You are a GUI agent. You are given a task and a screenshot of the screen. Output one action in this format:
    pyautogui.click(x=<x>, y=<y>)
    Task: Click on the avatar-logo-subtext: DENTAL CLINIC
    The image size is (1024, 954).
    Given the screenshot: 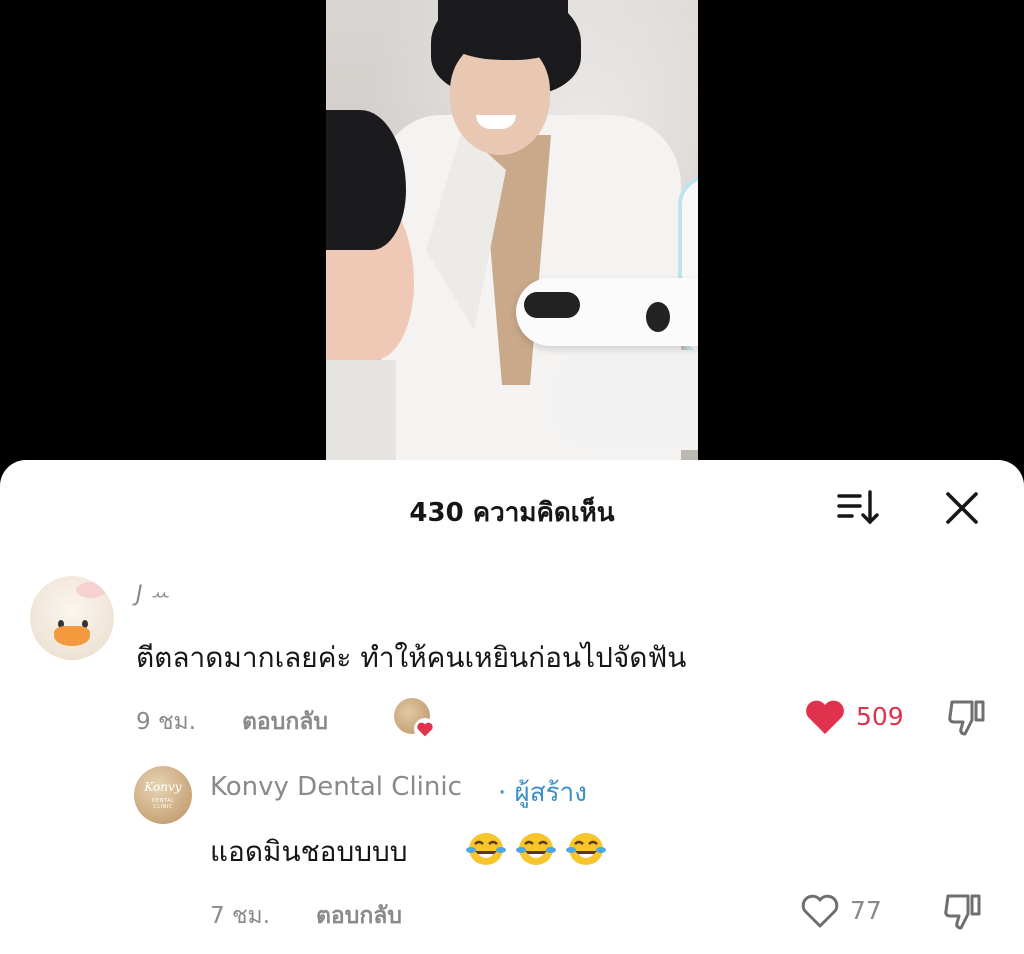 What is the action you would take?
    pyautogui.click(x=163, y=804)
    